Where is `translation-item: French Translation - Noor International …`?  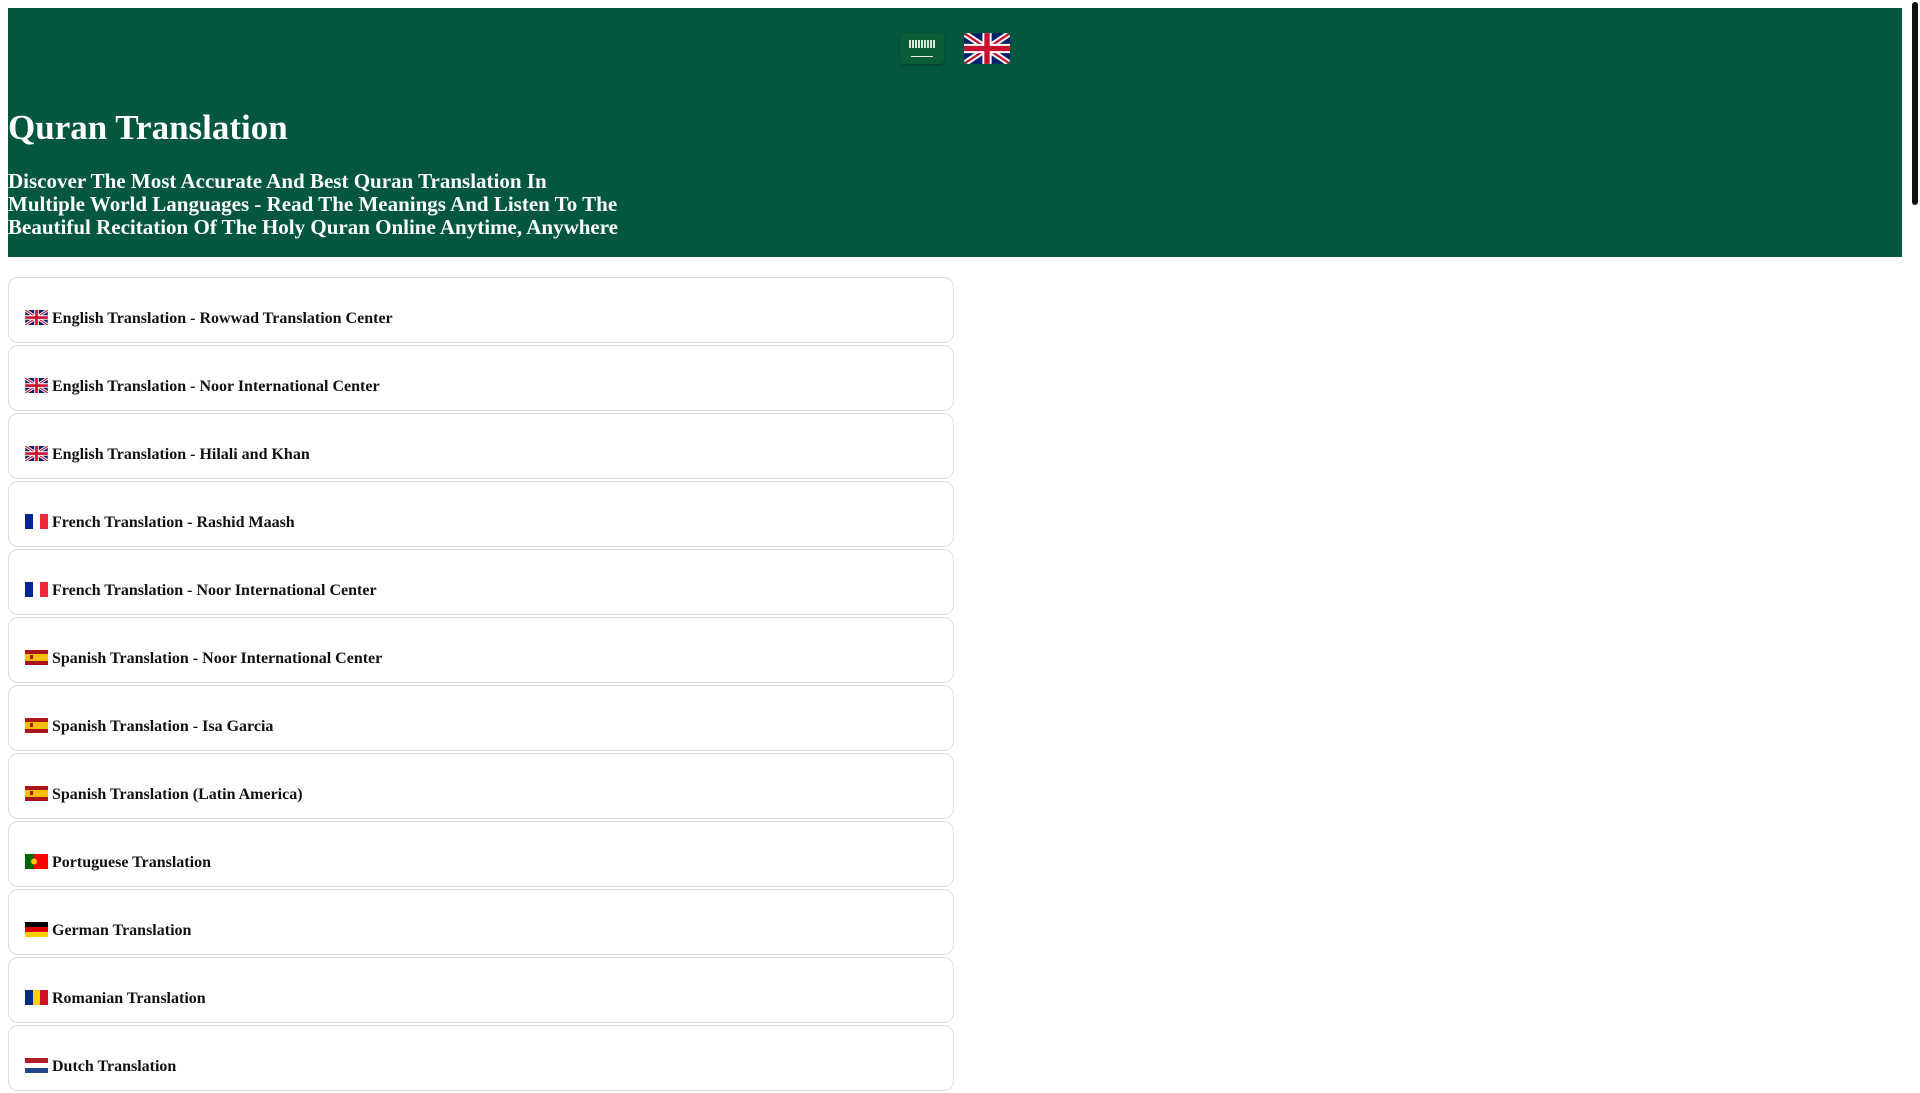 translation-item: French Translation - Noor International … is located at coordinates (481, 582).